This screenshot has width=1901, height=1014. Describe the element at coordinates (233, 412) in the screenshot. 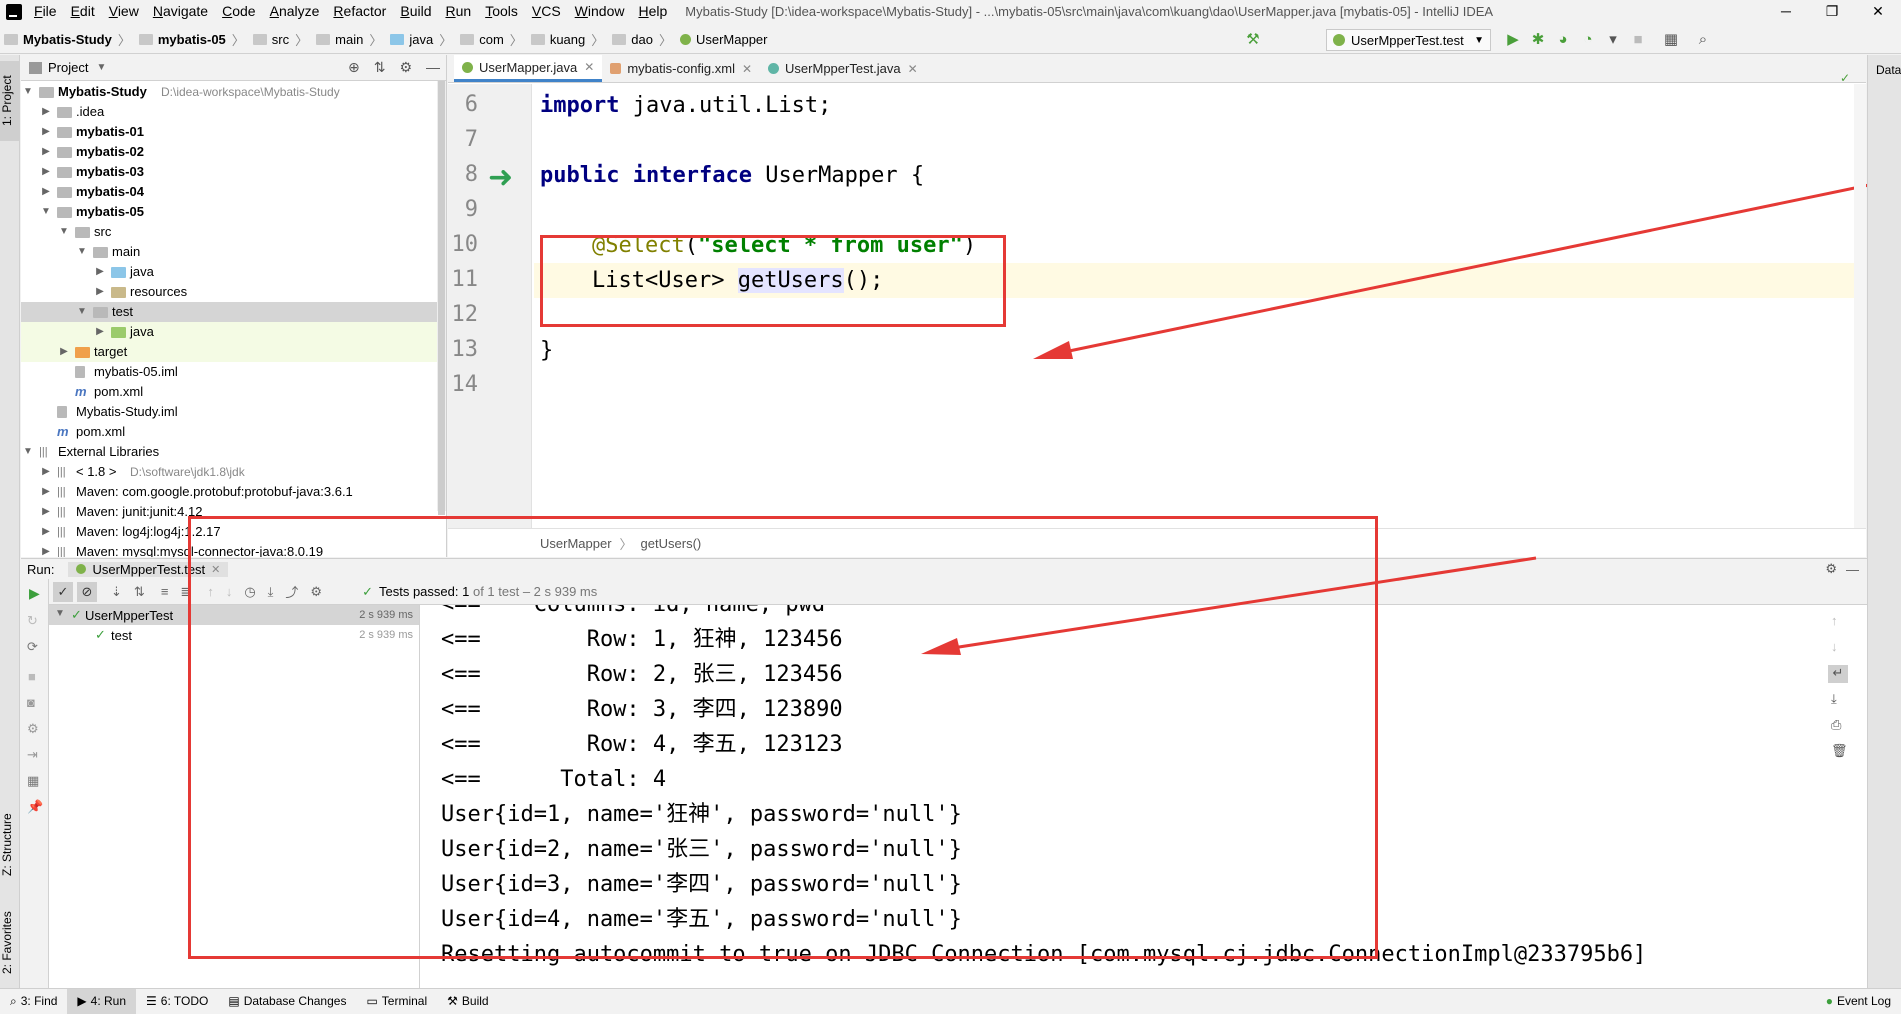

I see `tree-item-mybatis-study-iml: Mybatis-Study.iml` at that location.